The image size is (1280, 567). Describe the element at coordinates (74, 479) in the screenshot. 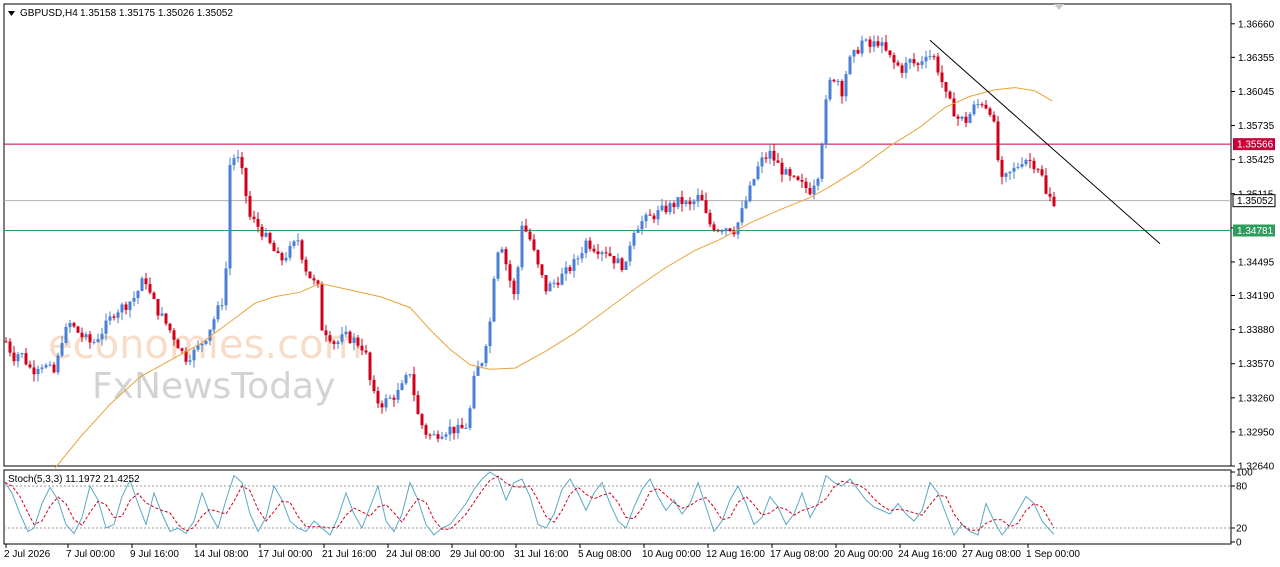

I see `stoch-title: Stoch(5,3,3) 11.1972 21.4252` at that location.